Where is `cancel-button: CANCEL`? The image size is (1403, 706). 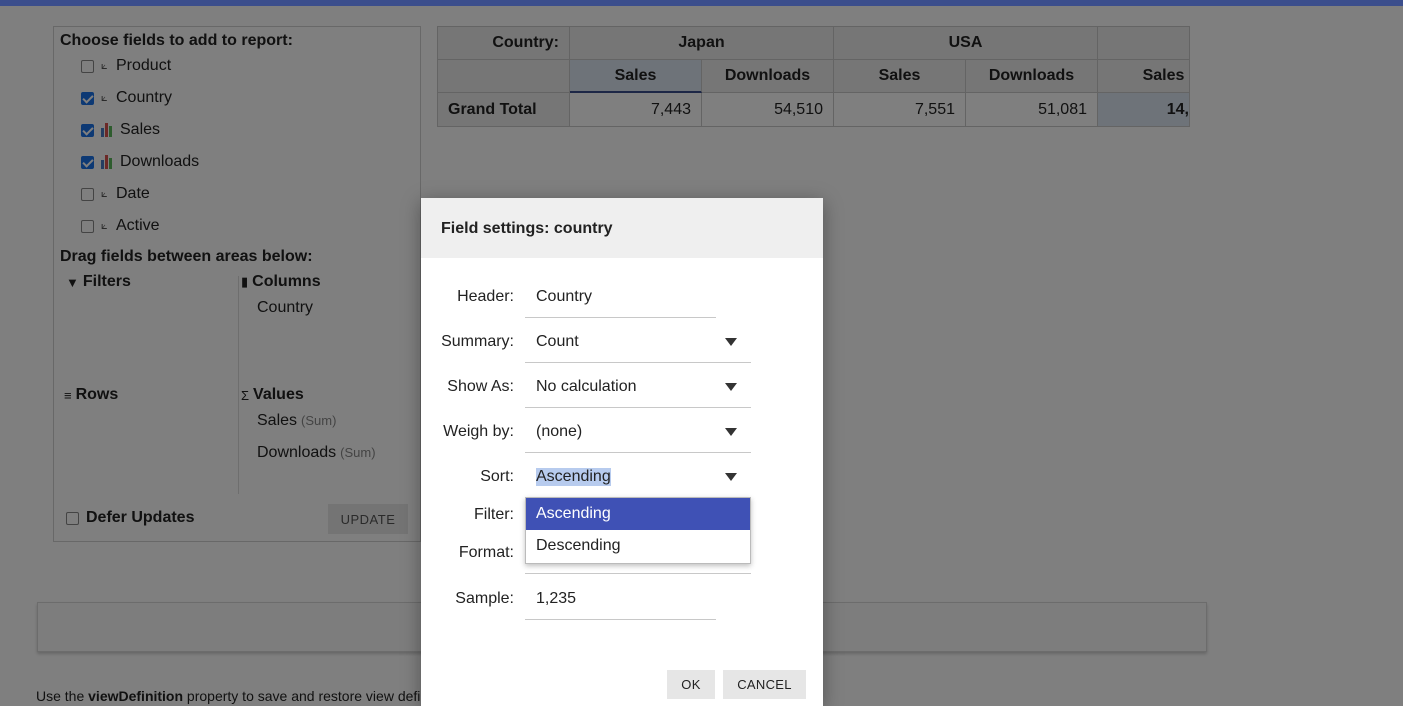
cancel-button: CANCEL is located at coordinates (764, 684).